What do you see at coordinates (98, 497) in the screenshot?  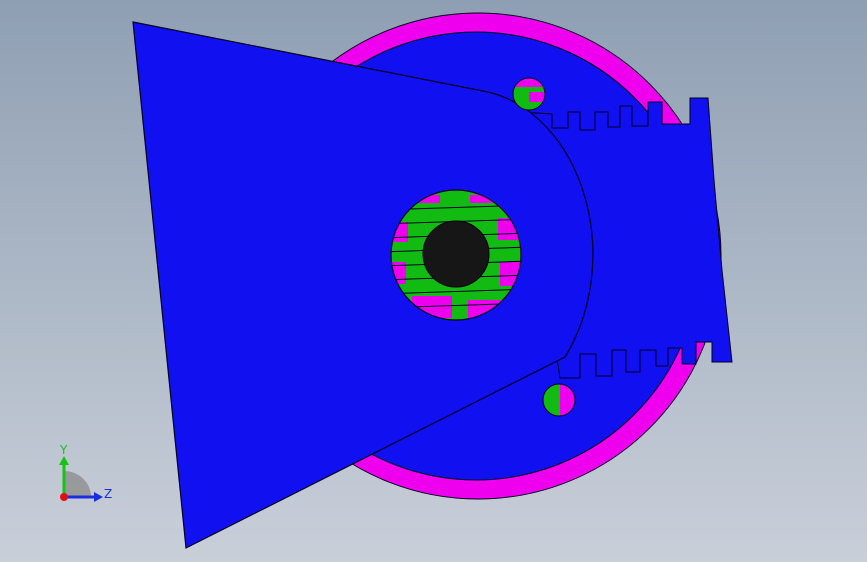 I see `z-axis-arrow-icon` at bounding box center [98, 497].